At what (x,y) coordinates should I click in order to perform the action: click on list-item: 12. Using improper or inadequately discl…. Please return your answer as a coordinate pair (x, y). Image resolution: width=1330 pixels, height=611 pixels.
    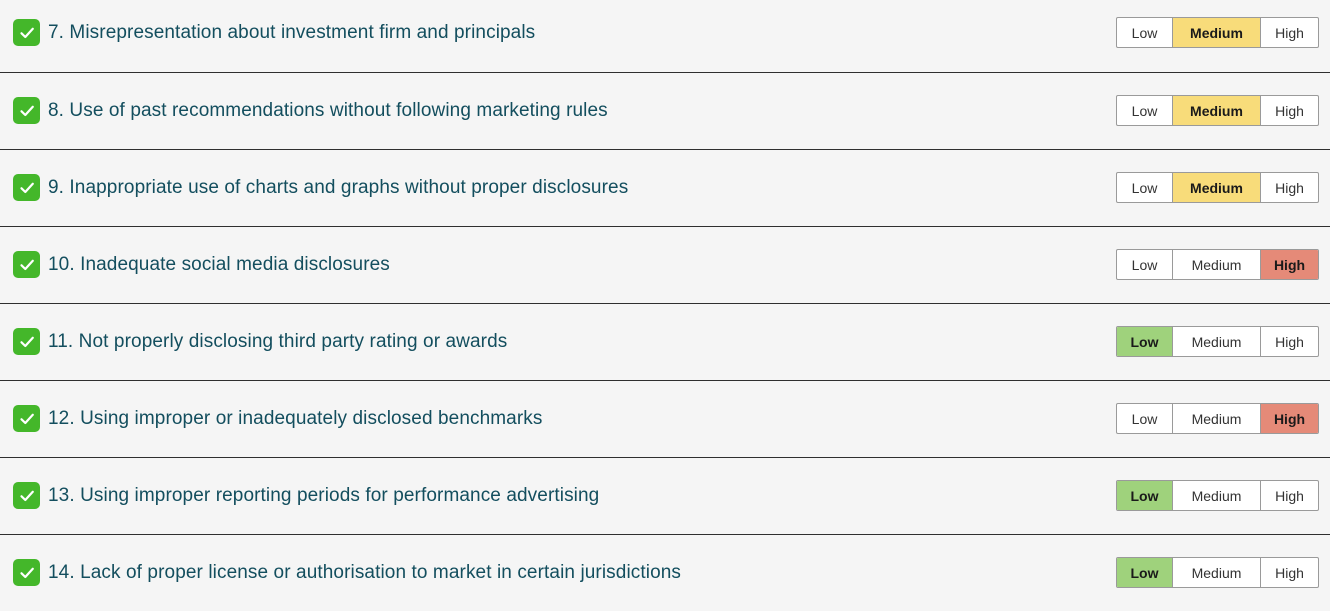
    Looking at the image, I should click on (665, 418).